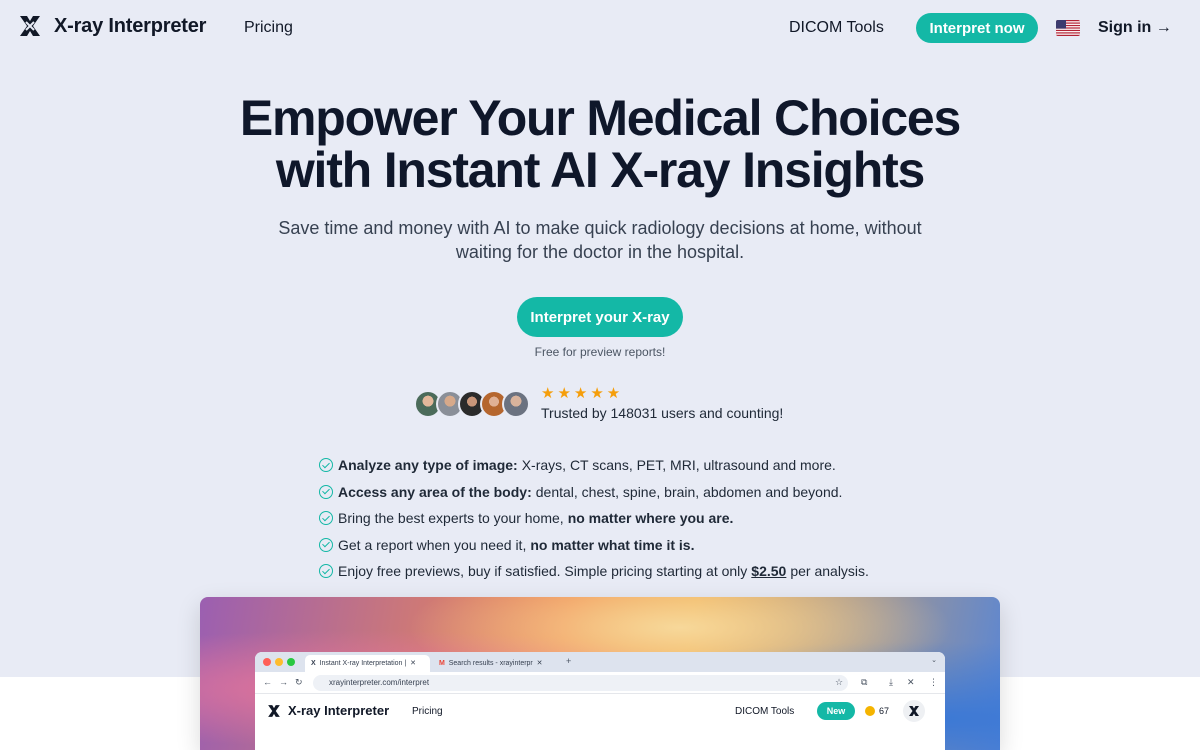 The image size is (1200, 750). What do you see at coordinates (934, 660) in the screenshot?
I see `chevron-down-icon: ⌄` at bounding box center [934, 660].